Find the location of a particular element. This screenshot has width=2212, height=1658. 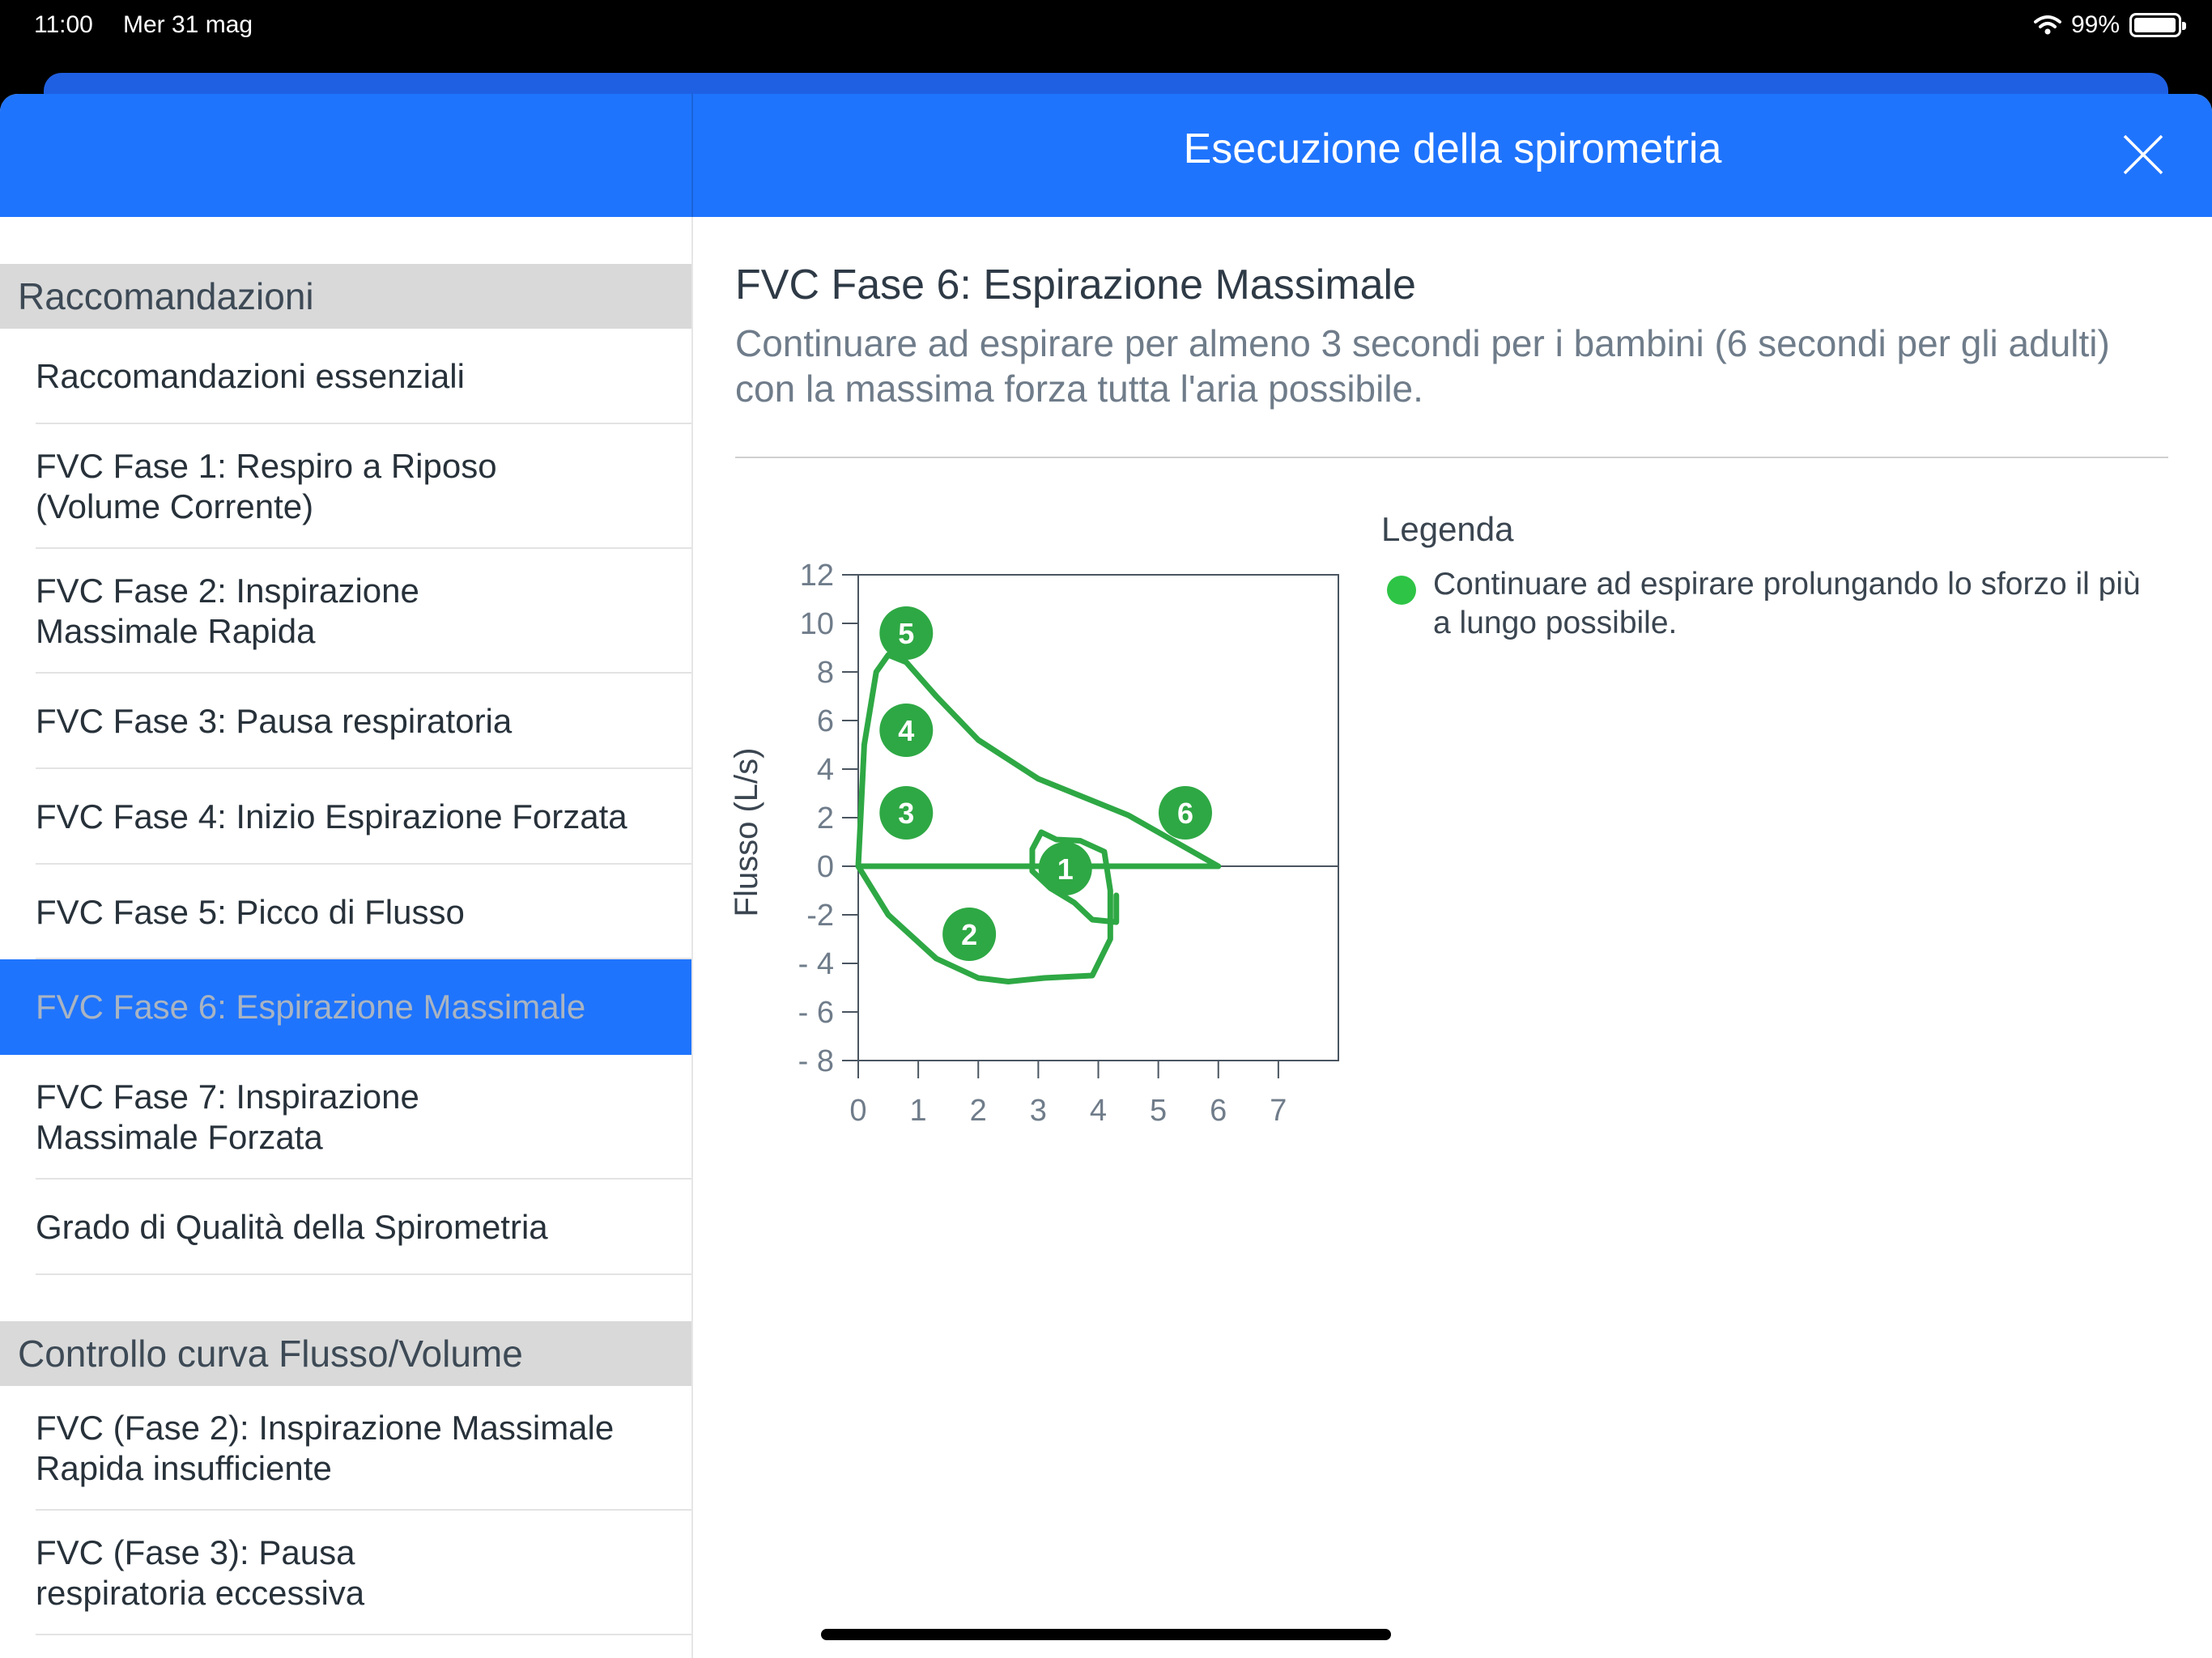

y-tick-label: 0 is located at coordinates (825, 867).